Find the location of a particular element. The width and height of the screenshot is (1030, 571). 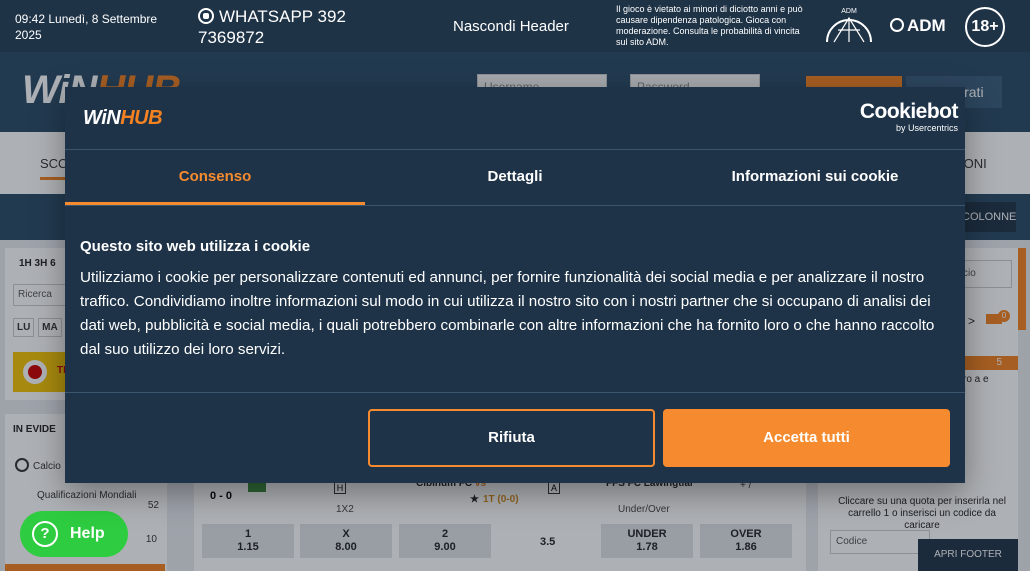

whatsapp-icon is located at coordinates (206, 16).